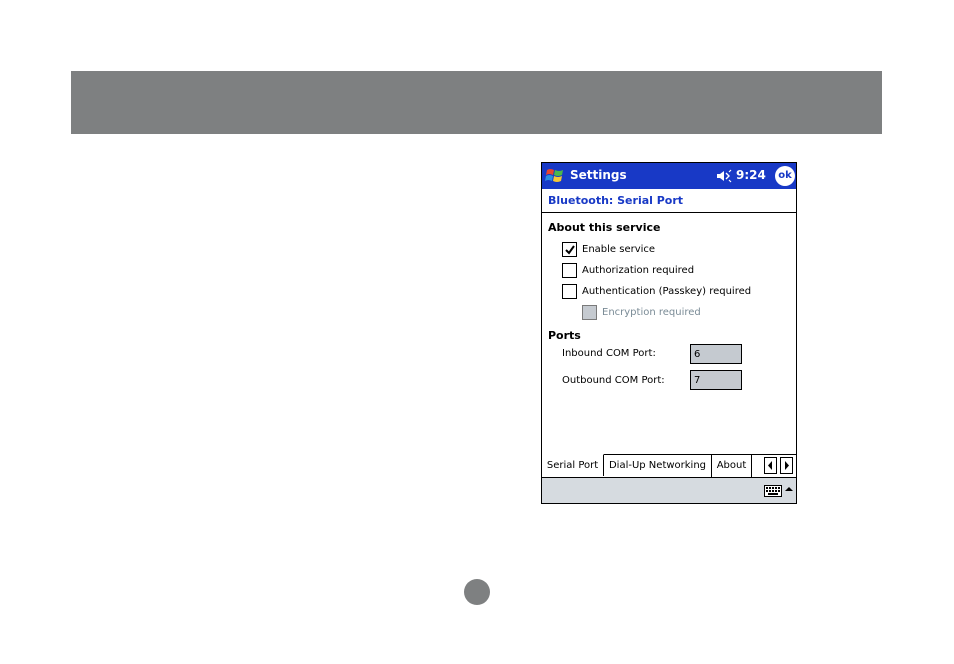 This screenshot has height=664, width=954. What do you see at coordinates (598, 175) in the screenshot?
I see `app-title: Settings` at bounding box center [598, 175].